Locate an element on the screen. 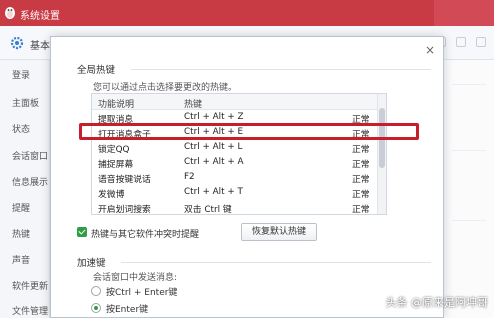 The height and width of the screenshot is (318, 494). row-function: 开启划词搜索 is located at coordinates (124, 210).